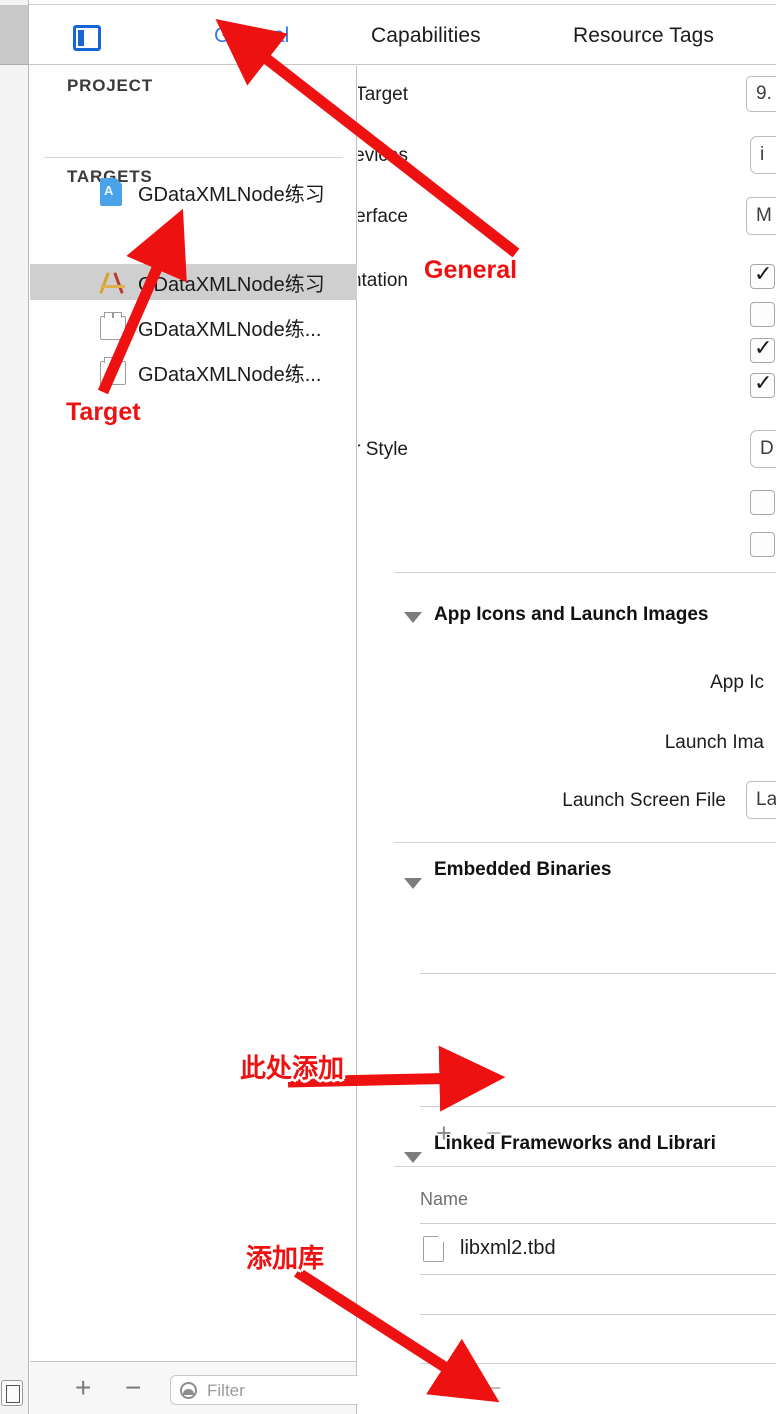 The width and height of the screenshot is (776, 1414). I want to click on annotation-add-library: 添加库, so click(285, 1258).